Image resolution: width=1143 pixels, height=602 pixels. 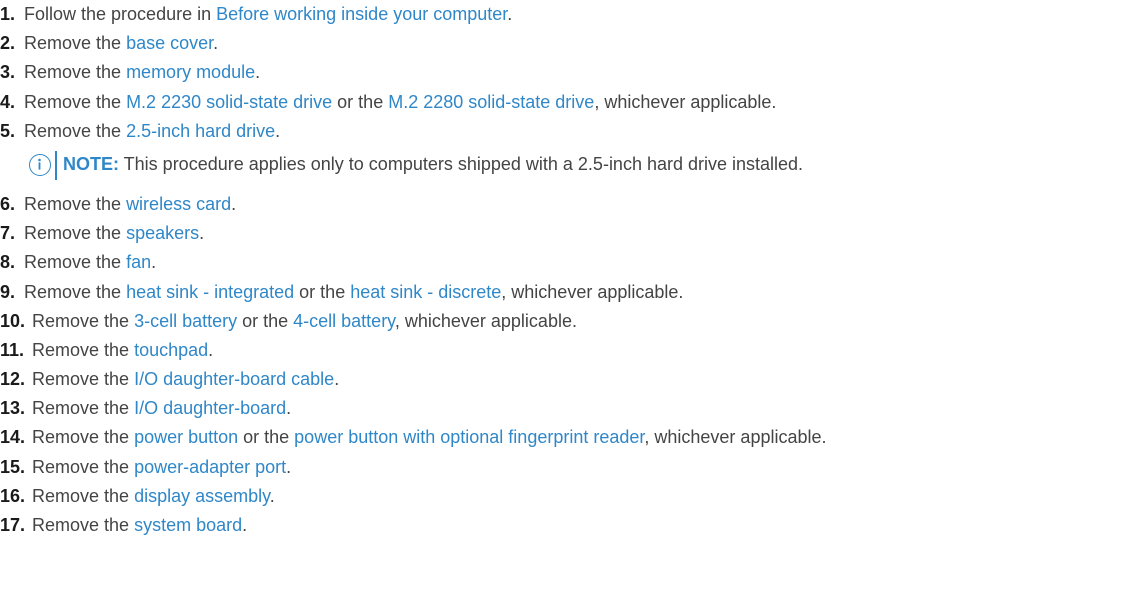 What do you see at coordinates (120, 14) in the screenshot?
I see `step-text-segment: Follow the procedure in` at bounding box center [120, 14].